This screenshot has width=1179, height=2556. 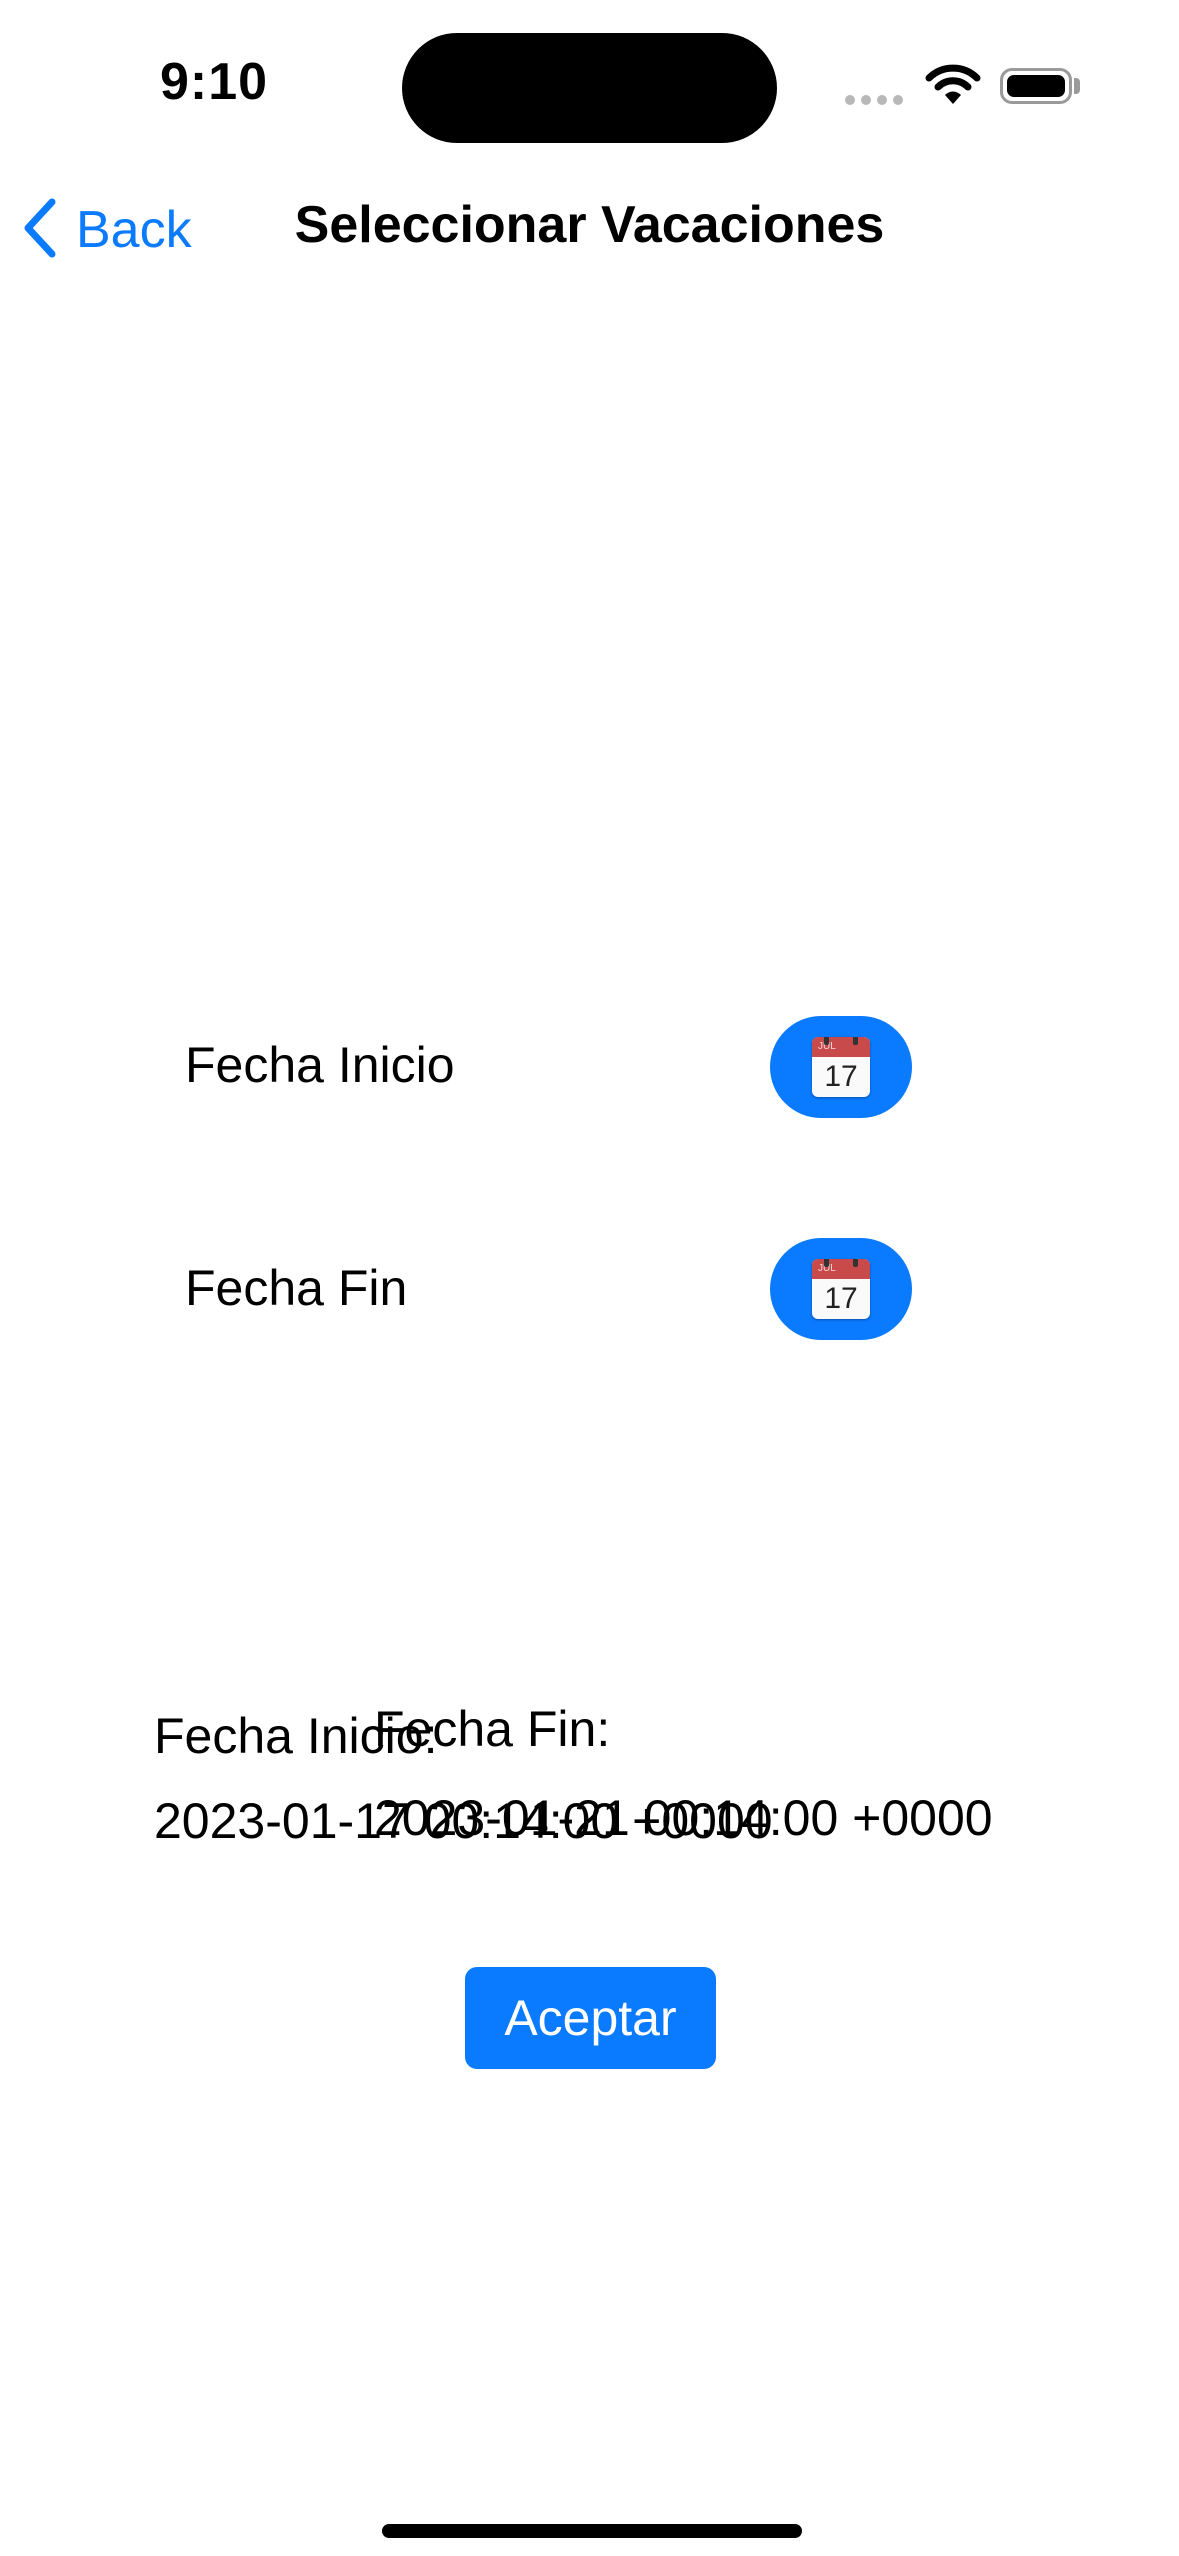 What do you see at coordinates (296, 1288) in the screenshot?
I see `end-date-label: Fecha Fin` at bounding box center [296, 1288].